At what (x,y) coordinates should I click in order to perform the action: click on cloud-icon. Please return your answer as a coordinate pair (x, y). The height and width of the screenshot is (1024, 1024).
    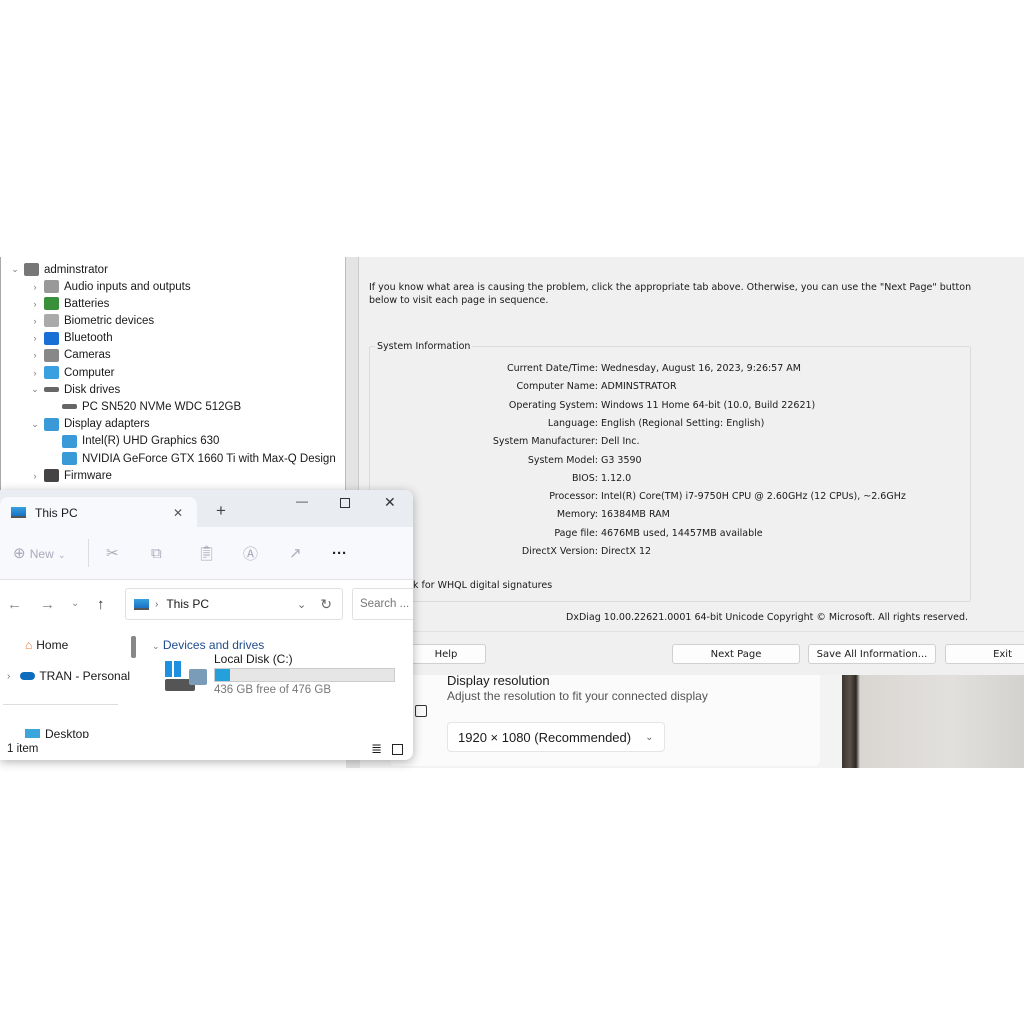
    Looking at the image, I should click on (28, 676).